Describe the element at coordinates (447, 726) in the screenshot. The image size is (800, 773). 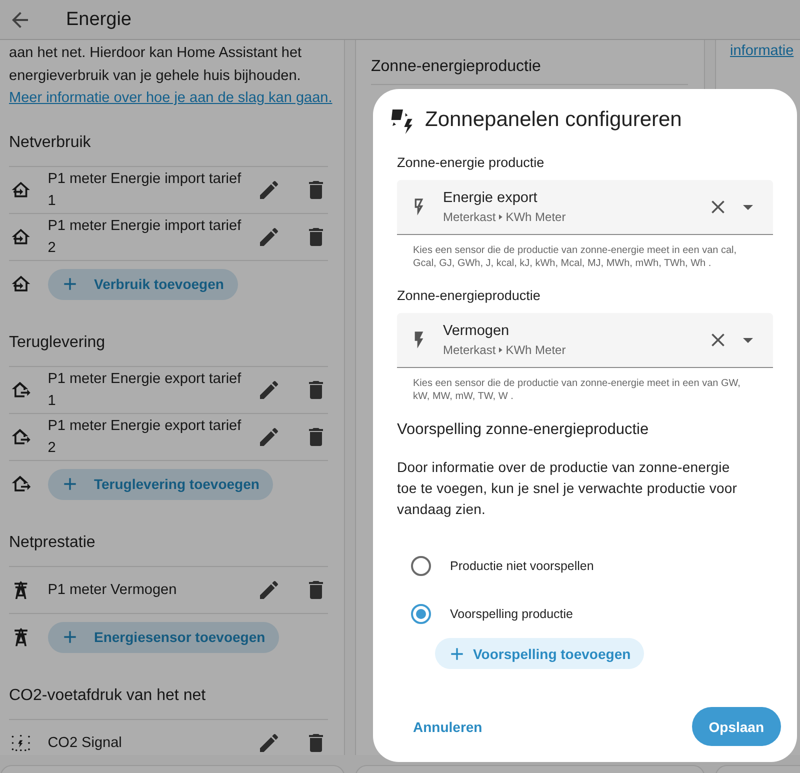
I see `cancel-button: Annuleren` at that location.